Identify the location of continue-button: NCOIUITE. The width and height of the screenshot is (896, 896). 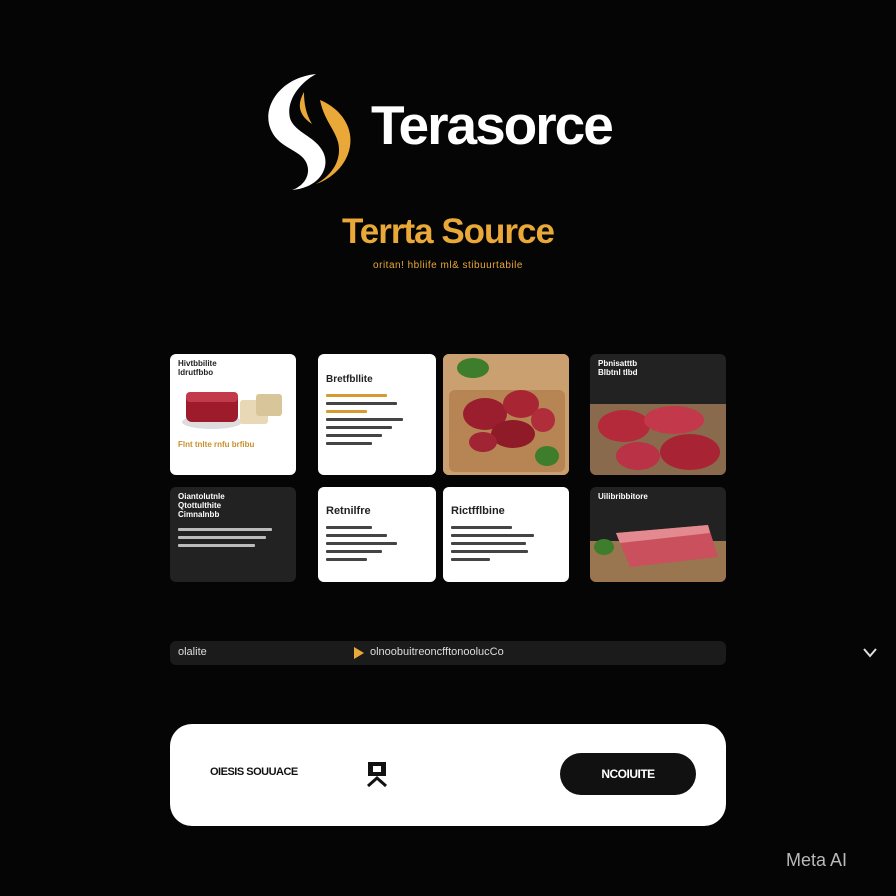
(628, 774).